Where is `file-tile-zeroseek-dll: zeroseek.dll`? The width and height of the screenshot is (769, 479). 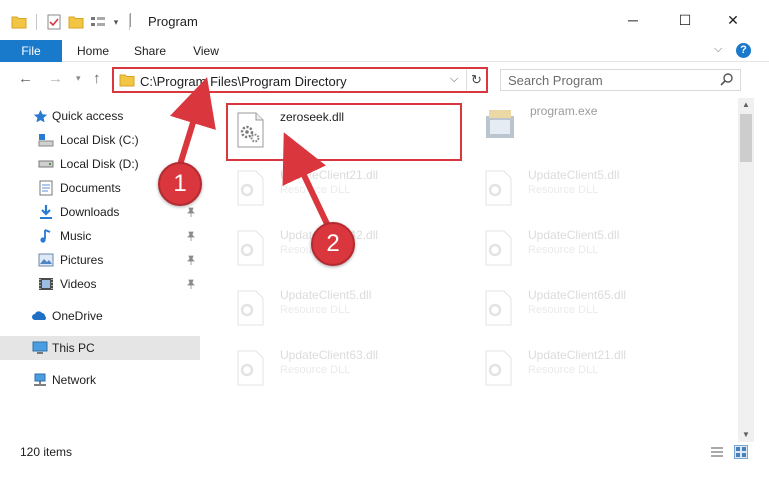
file-tile-zeroseek-dll: zeroseek.dll is located at coordinates (346, 130).